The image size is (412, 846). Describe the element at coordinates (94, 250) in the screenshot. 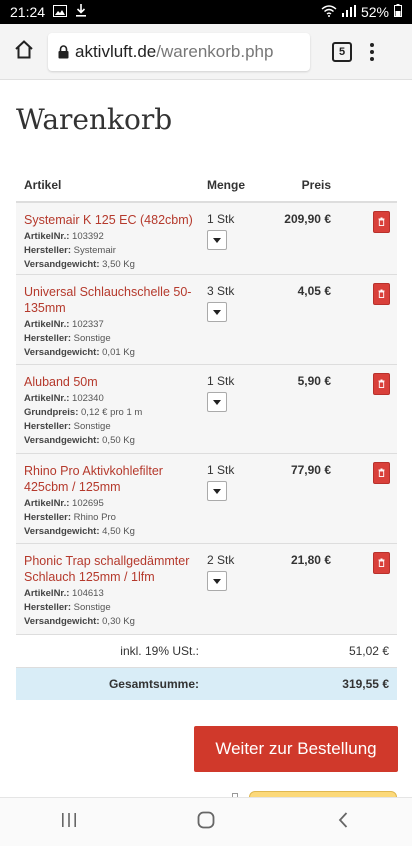

I see `meta-value: Systemair` at that location.